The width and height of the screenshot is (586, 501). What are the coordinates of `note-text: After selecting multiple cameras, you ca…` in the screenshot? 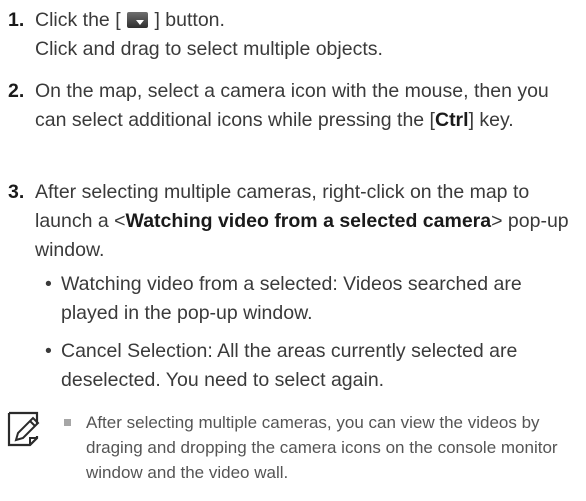 It's located at (322, 447).